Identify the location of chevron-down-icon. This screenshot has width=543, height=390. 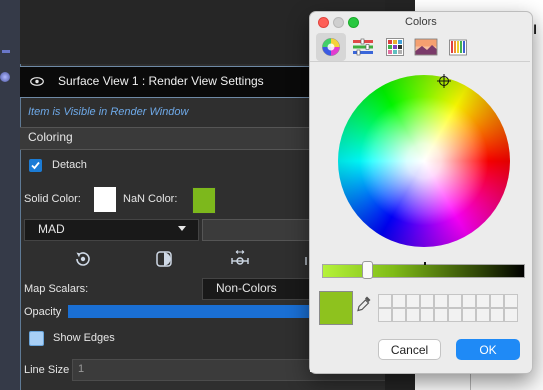
(182, 228).